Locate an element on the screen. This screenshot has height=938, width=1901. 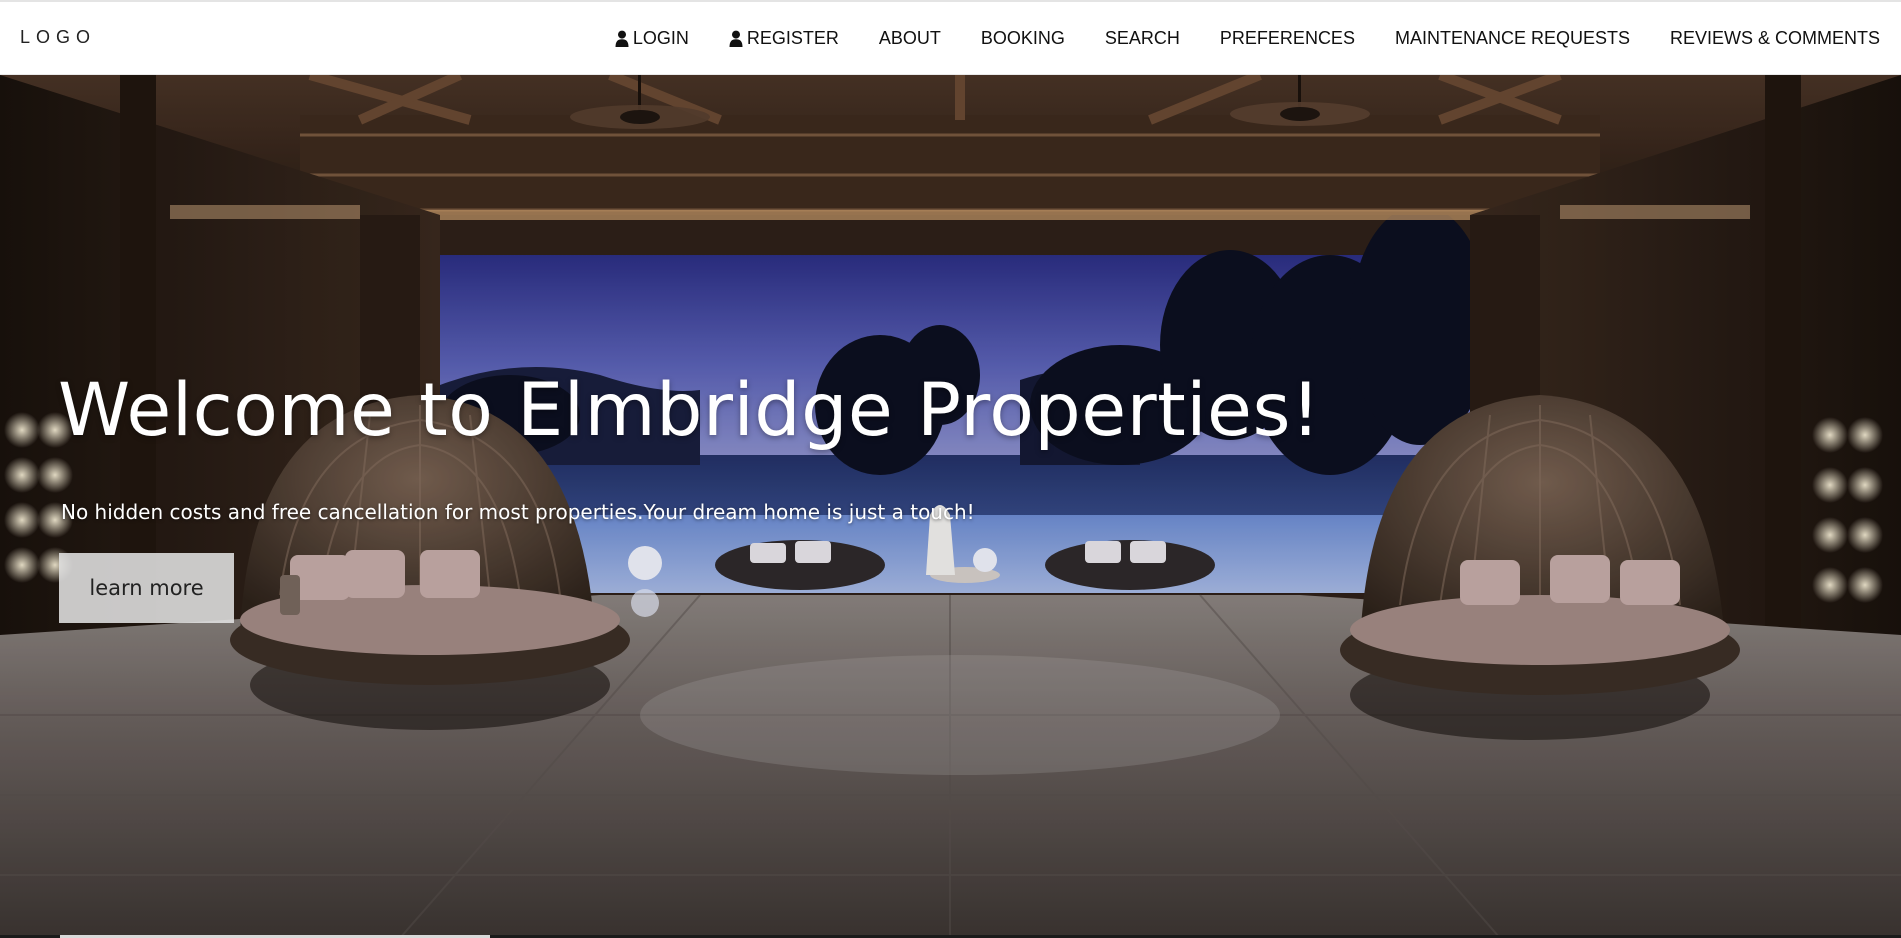
hero-title: Welcome to Elmbridge Properties! is located at coordinates (689, 410).